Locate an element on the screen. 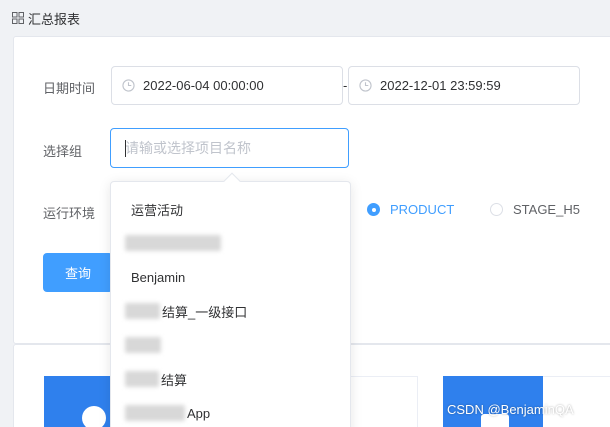 The image size is (610, 427). dropdown-item: App is located at coordinates (230, 411).